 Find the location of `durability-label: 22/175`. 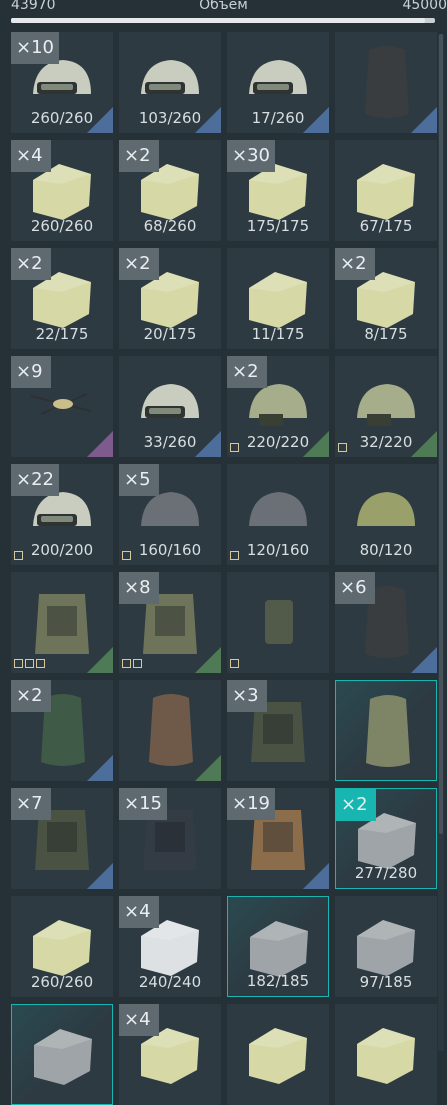

durability-label: 22/175 is located at coordinates (62, 334).